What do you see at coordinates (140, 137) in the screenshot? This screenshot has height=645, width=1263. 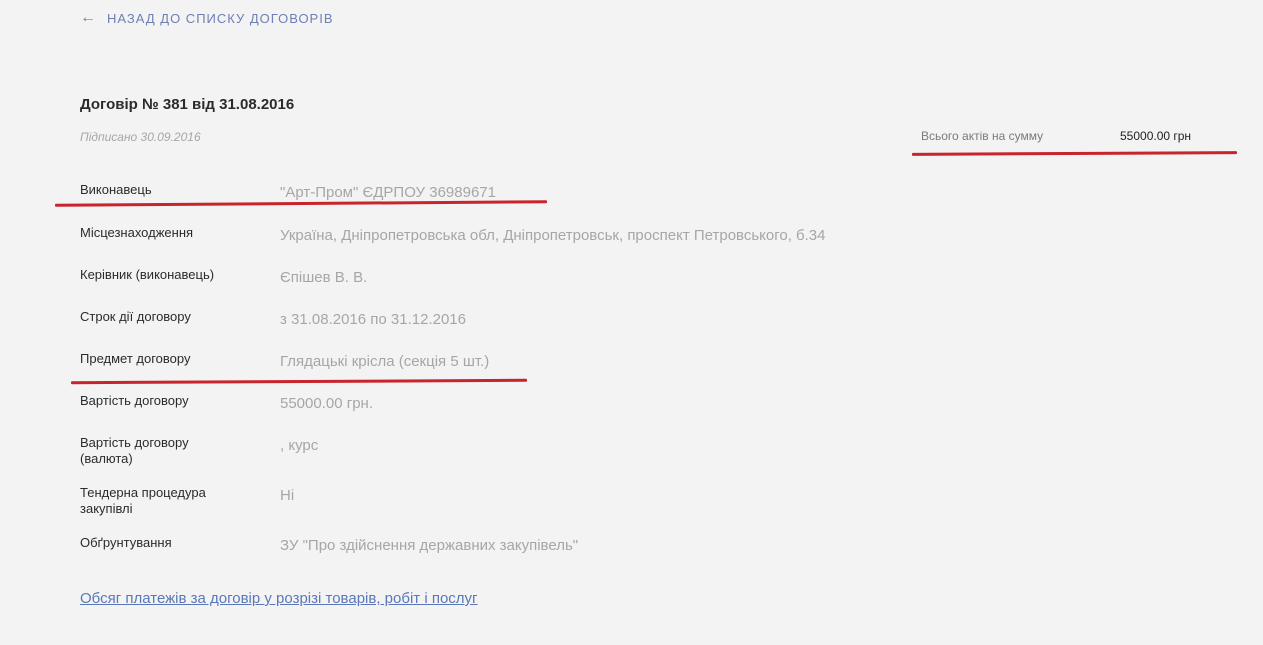 I see `signed-date: Підписано 30.09.2016` at bounding box center [140, 137].